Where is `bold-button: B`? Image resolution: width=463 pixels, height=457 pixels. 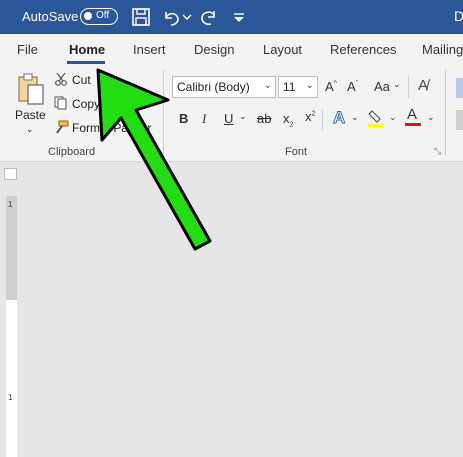 bold-button: B is located at coordinates (183, 118).